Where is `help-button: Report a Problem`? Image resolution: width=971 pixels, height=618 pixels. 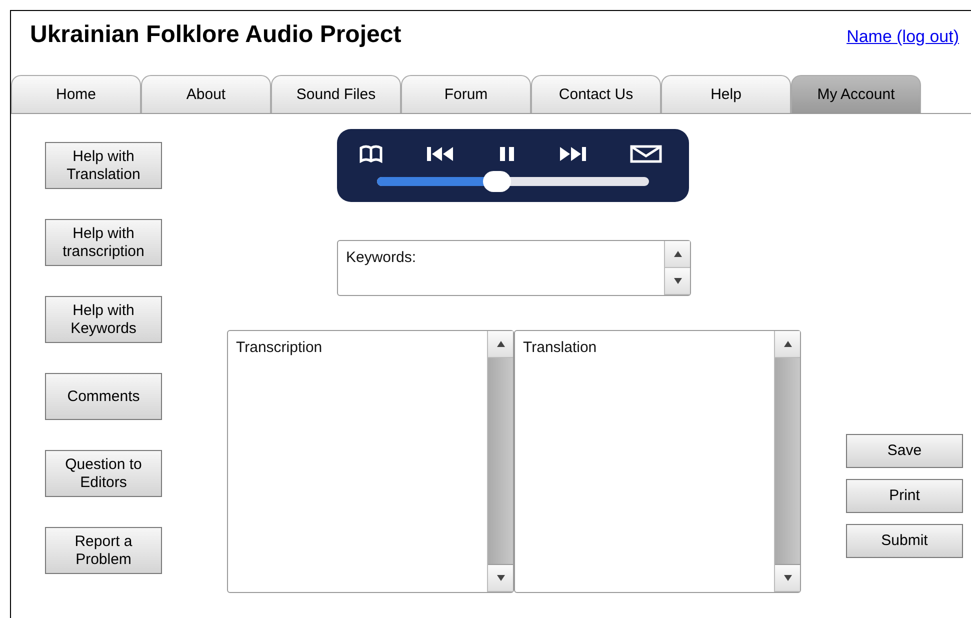
help-button: Report a Problem is located at coordinates (103, 550).